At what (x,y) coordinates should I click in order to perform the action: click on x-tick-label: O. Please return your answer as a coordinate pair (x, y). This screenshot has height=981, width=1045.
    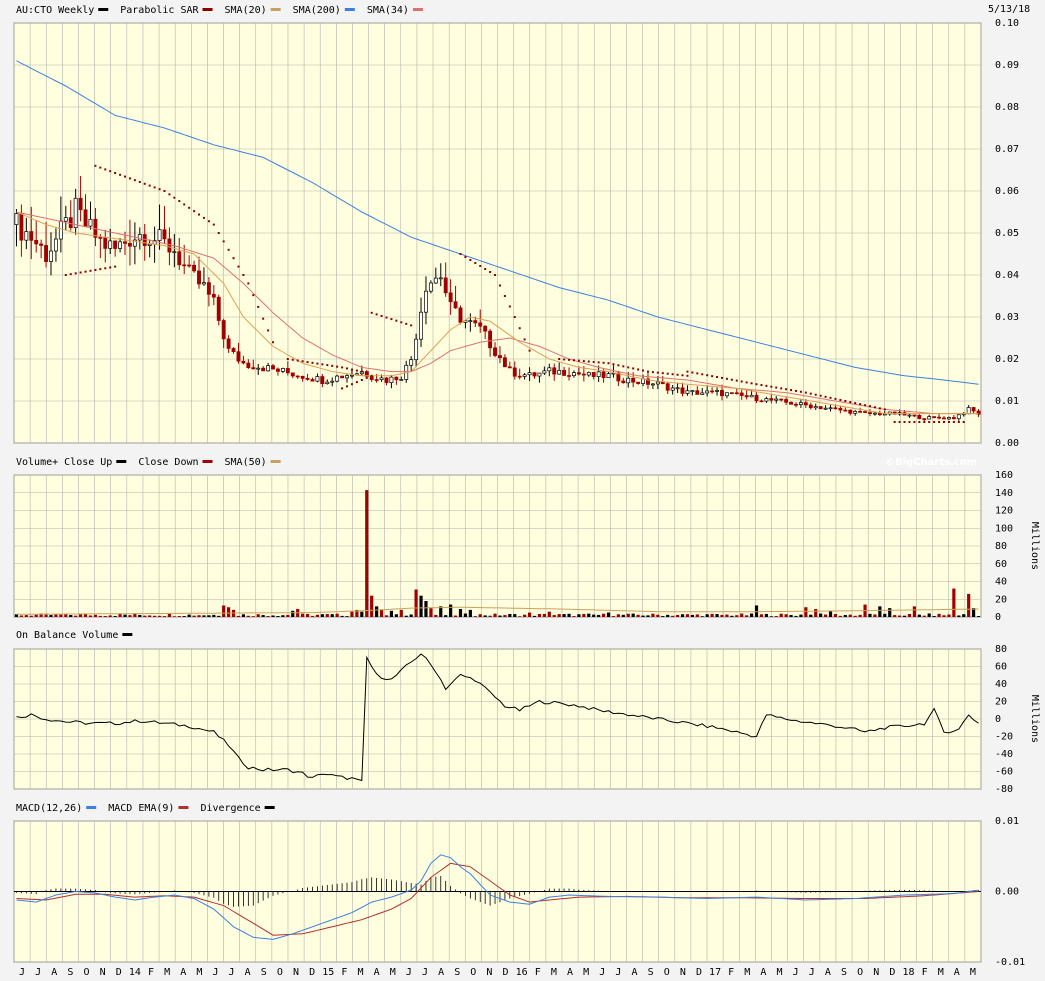
    Looking at the image, I should click on (280, 972).